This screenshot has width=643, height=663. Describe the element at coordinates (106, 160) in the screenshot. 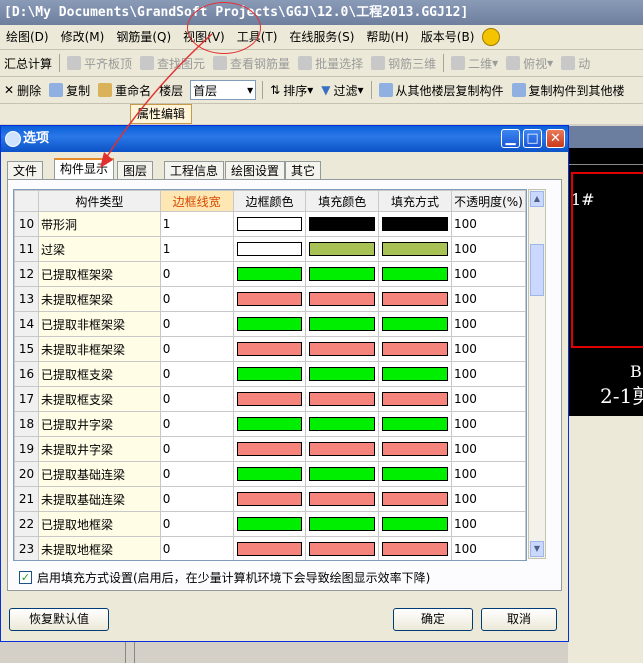

I see `annotation-arrow-head` at that location.